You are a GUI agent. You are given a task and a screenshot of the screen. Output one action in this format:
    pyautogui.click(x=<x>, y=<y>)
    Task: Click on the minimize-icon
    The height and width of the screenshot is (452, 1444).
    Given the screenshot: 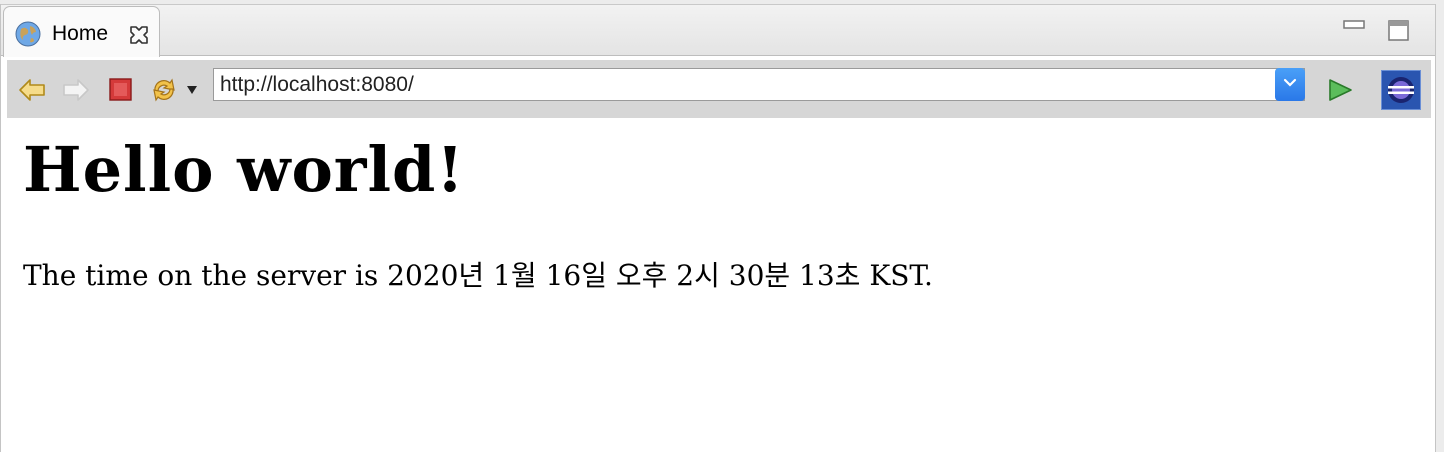 What is the action you would take?
    pyautogui.click(x=1355, y=26)
    